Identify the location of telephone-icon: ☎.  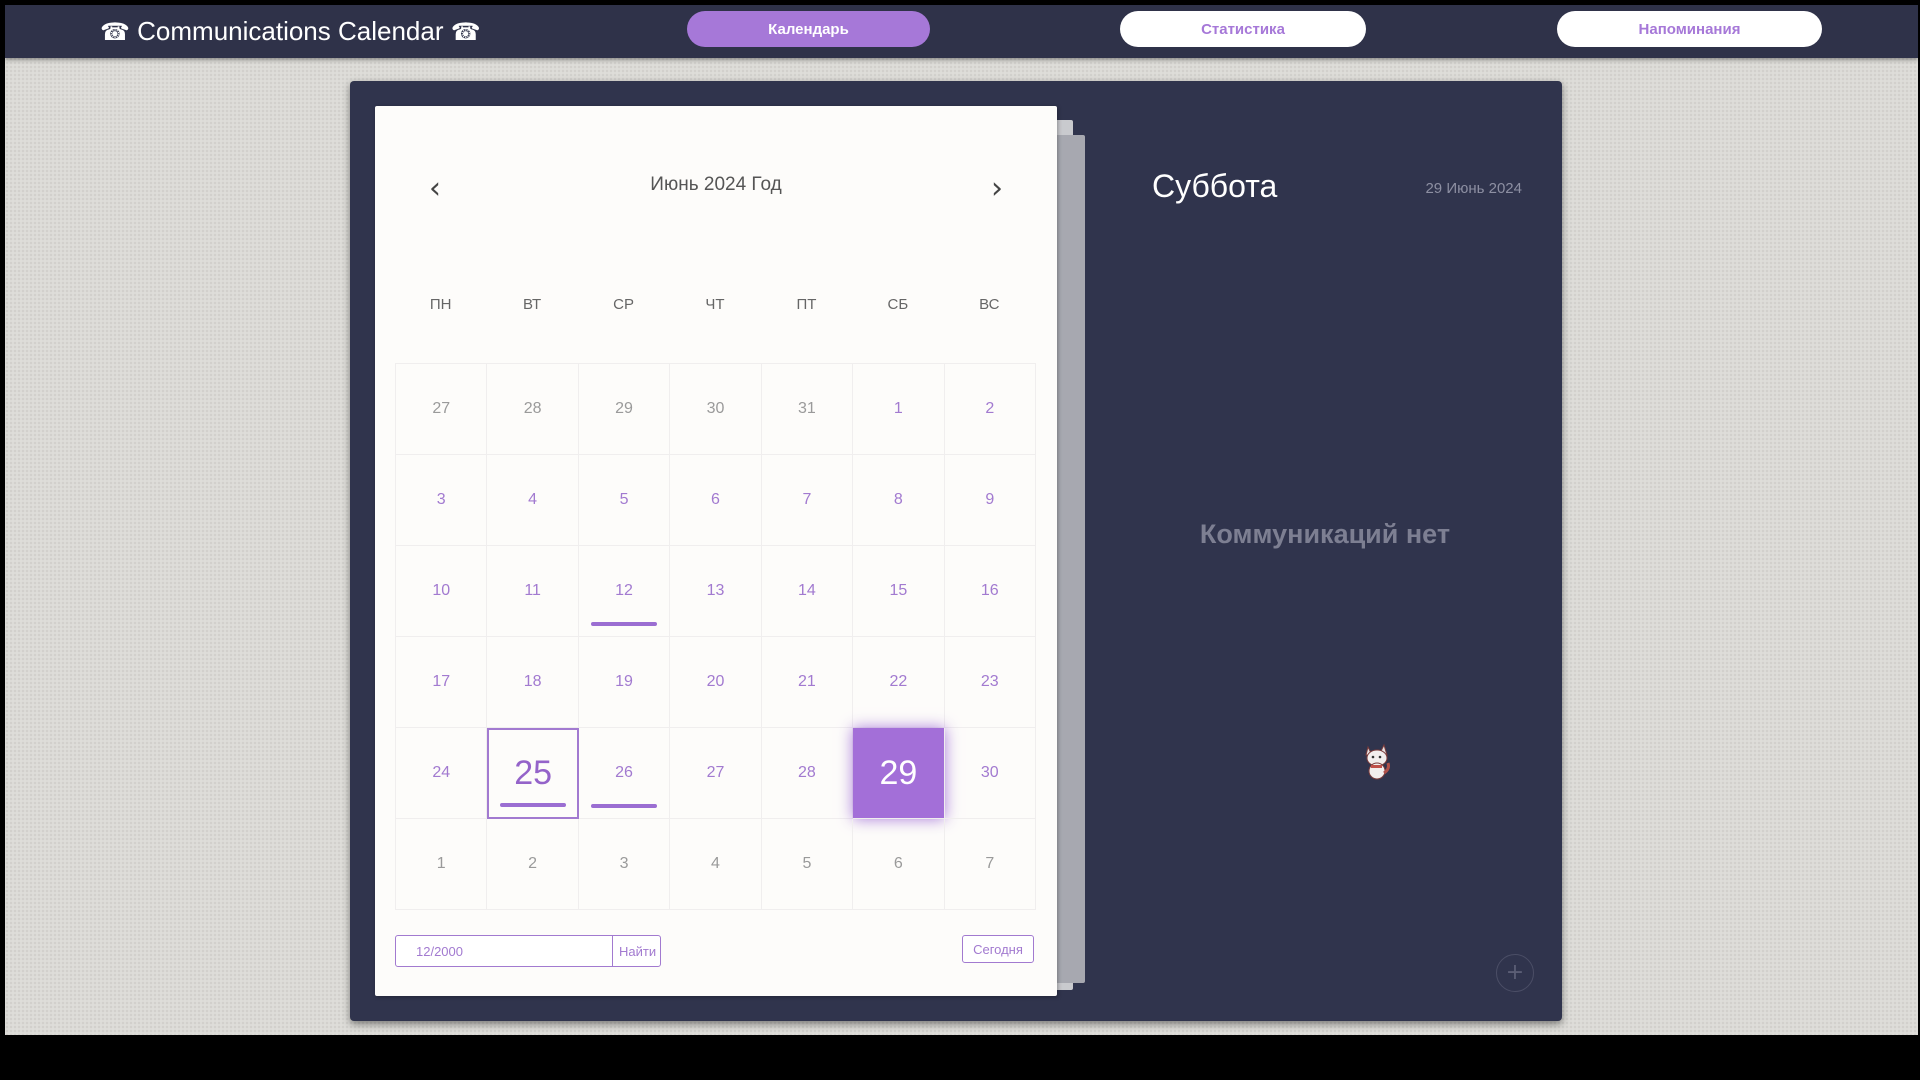
(115, 32).